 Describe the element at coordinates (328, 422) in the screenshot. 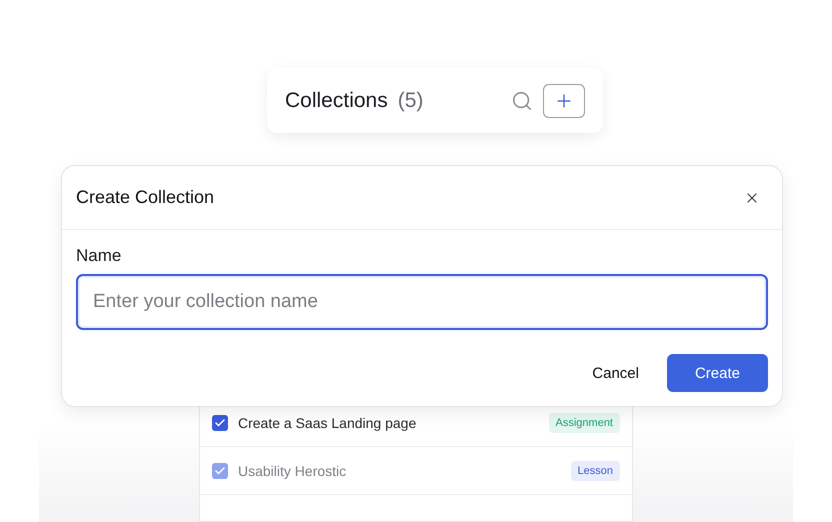

I see `task-title: Create a Saas Landing page` at that location.